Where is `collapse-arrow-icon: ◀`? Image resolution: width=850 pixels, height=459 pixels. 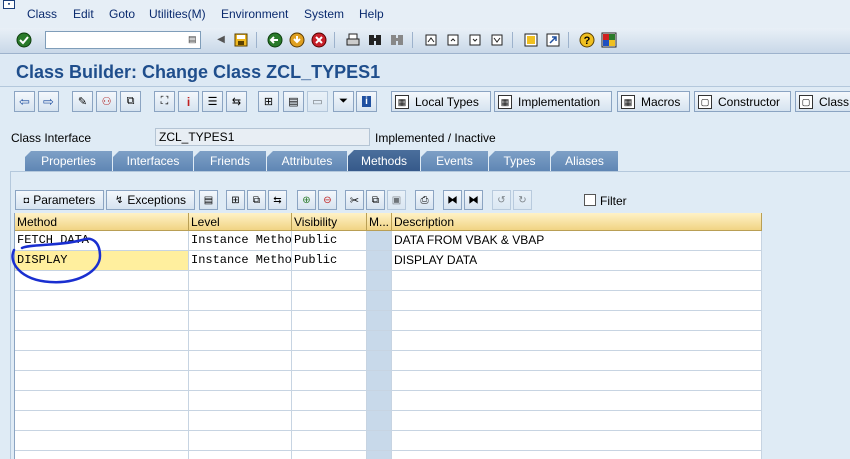
collapse-arrow-icon: ◀ is located at coordinates (221, 40).